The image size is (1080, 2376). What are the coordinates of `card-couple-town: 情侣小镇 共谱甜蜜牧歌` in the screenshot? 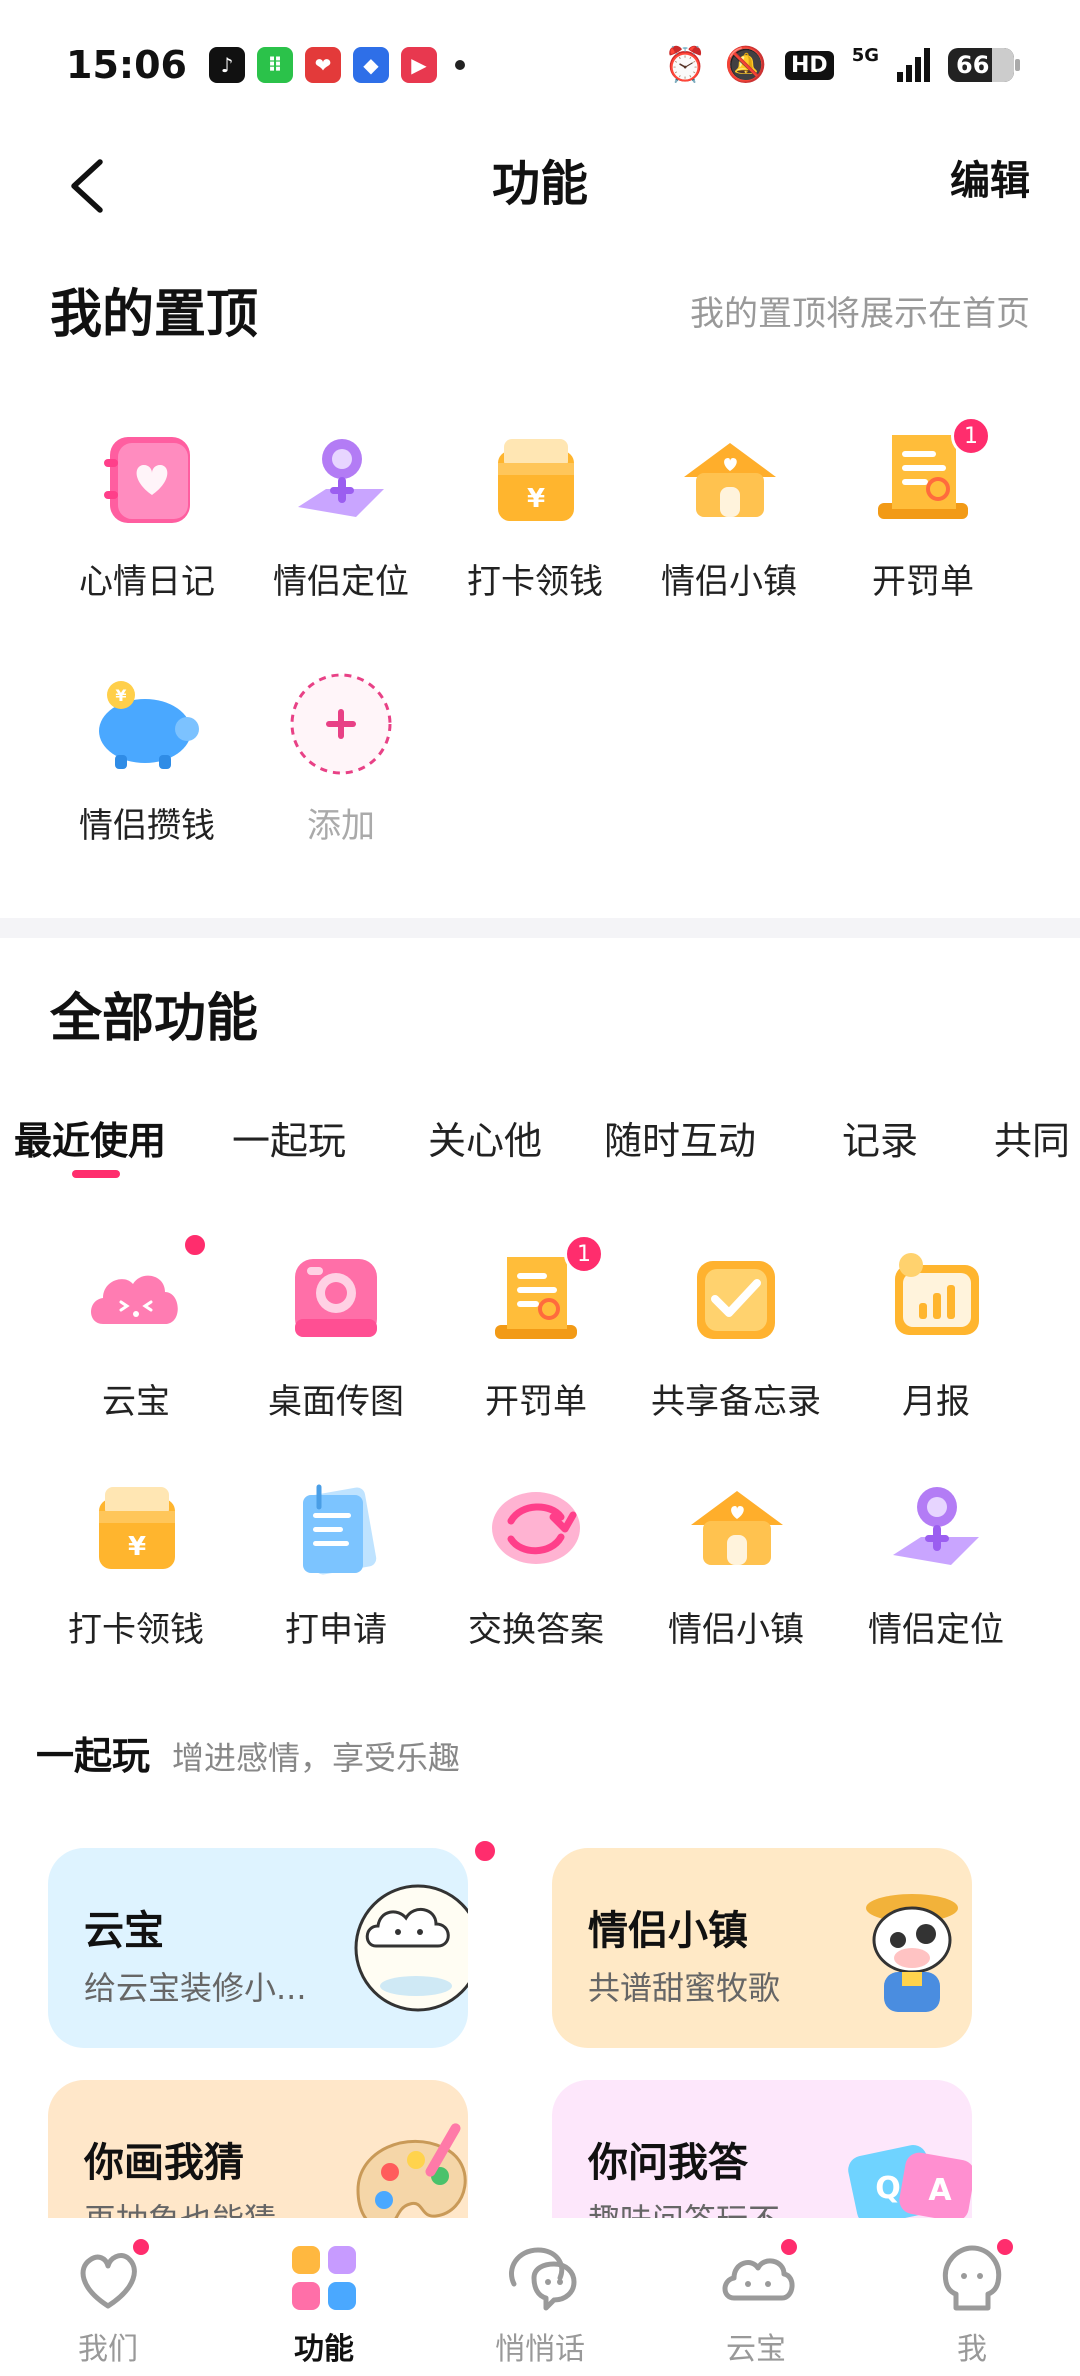 It's located at (762, 1948).